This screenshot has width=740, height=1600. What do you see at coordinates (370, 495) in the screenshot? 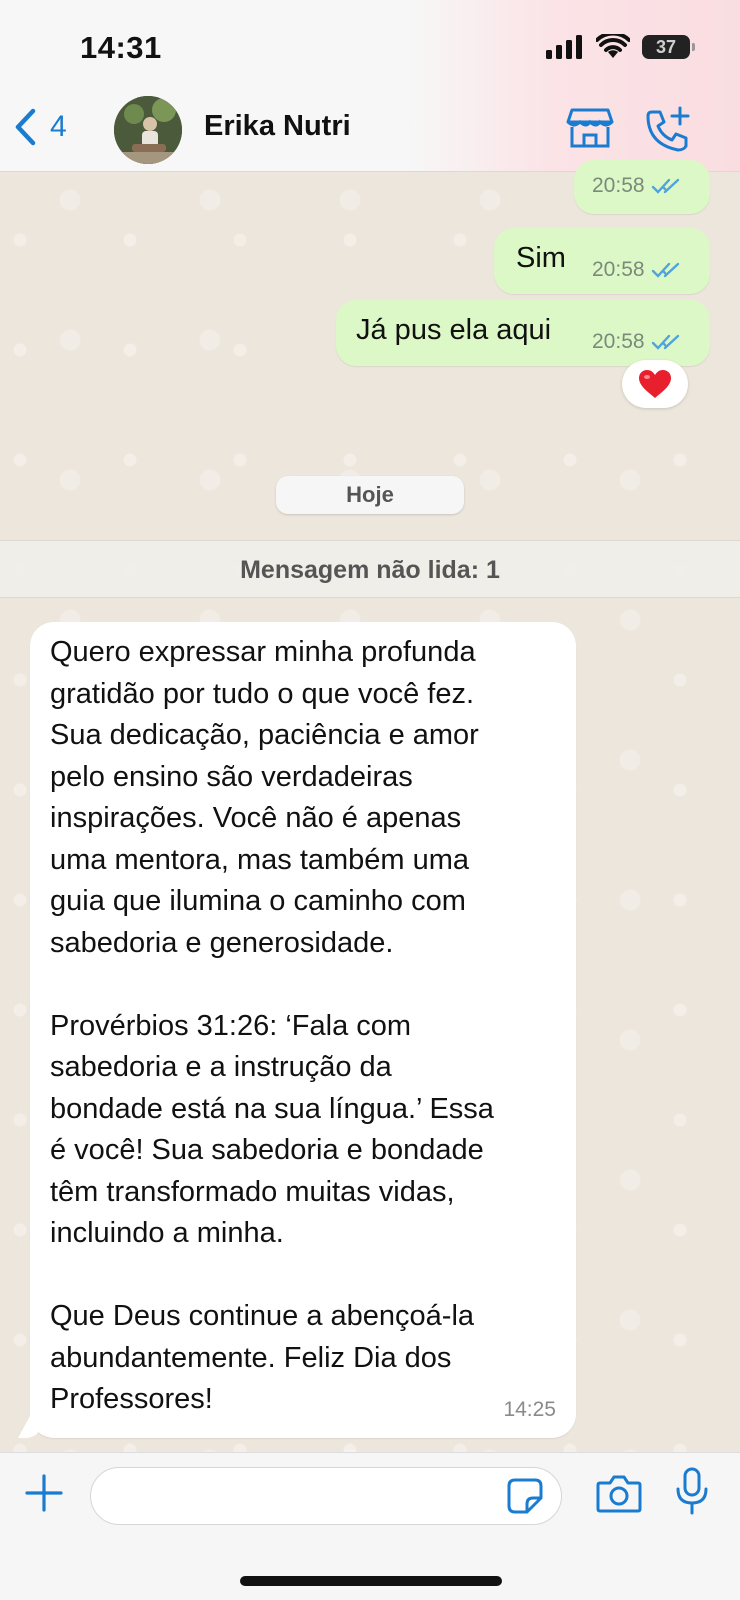
I see `date-separator: Hoje` at bounding box center [370, 495].